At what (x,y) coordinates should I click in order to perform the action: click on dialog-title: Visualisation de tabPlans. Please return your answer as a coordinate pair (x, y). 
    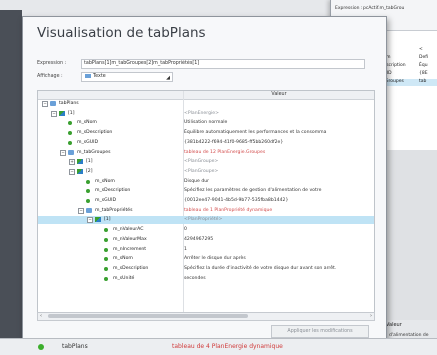
    Looking at the image, I should click on (121, 33).